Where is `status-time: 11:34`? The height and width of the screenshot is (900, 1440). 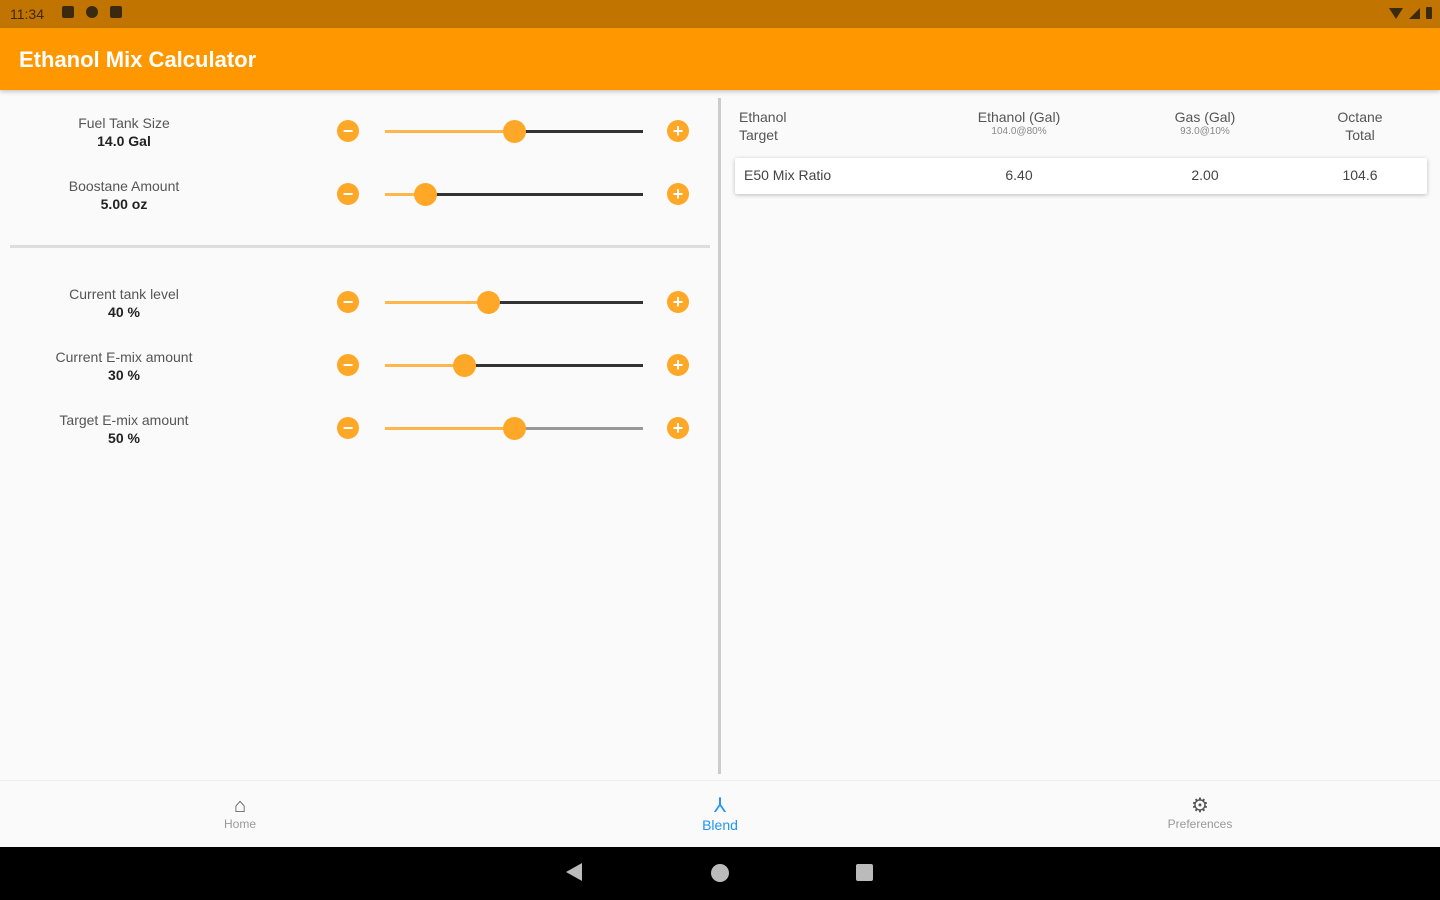
status-time: 11:34 is located at coordinates (27, 14).